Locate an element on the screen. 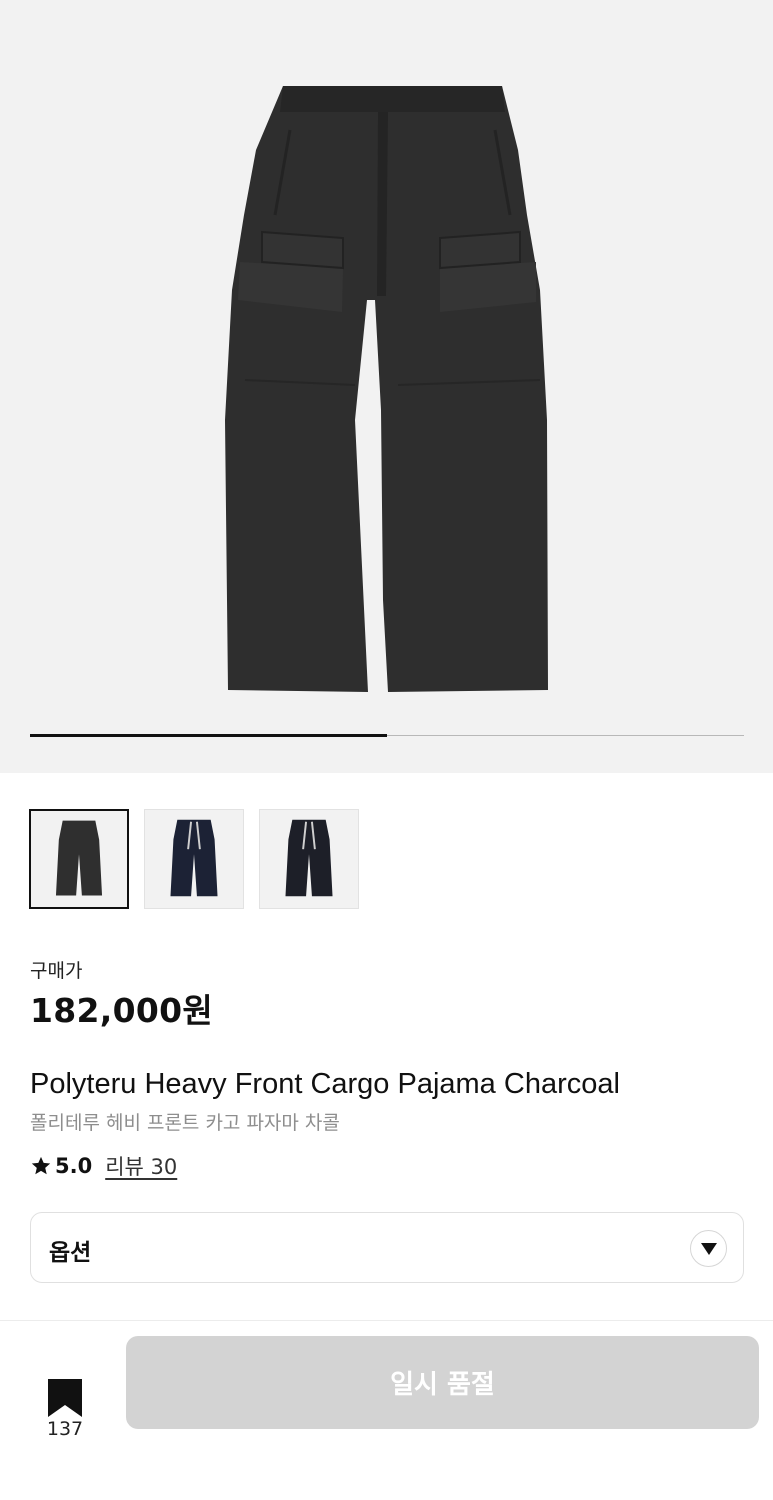 This screenshot has width=773, height=1500. thumbnail-list is located at coordinates (194, 859).